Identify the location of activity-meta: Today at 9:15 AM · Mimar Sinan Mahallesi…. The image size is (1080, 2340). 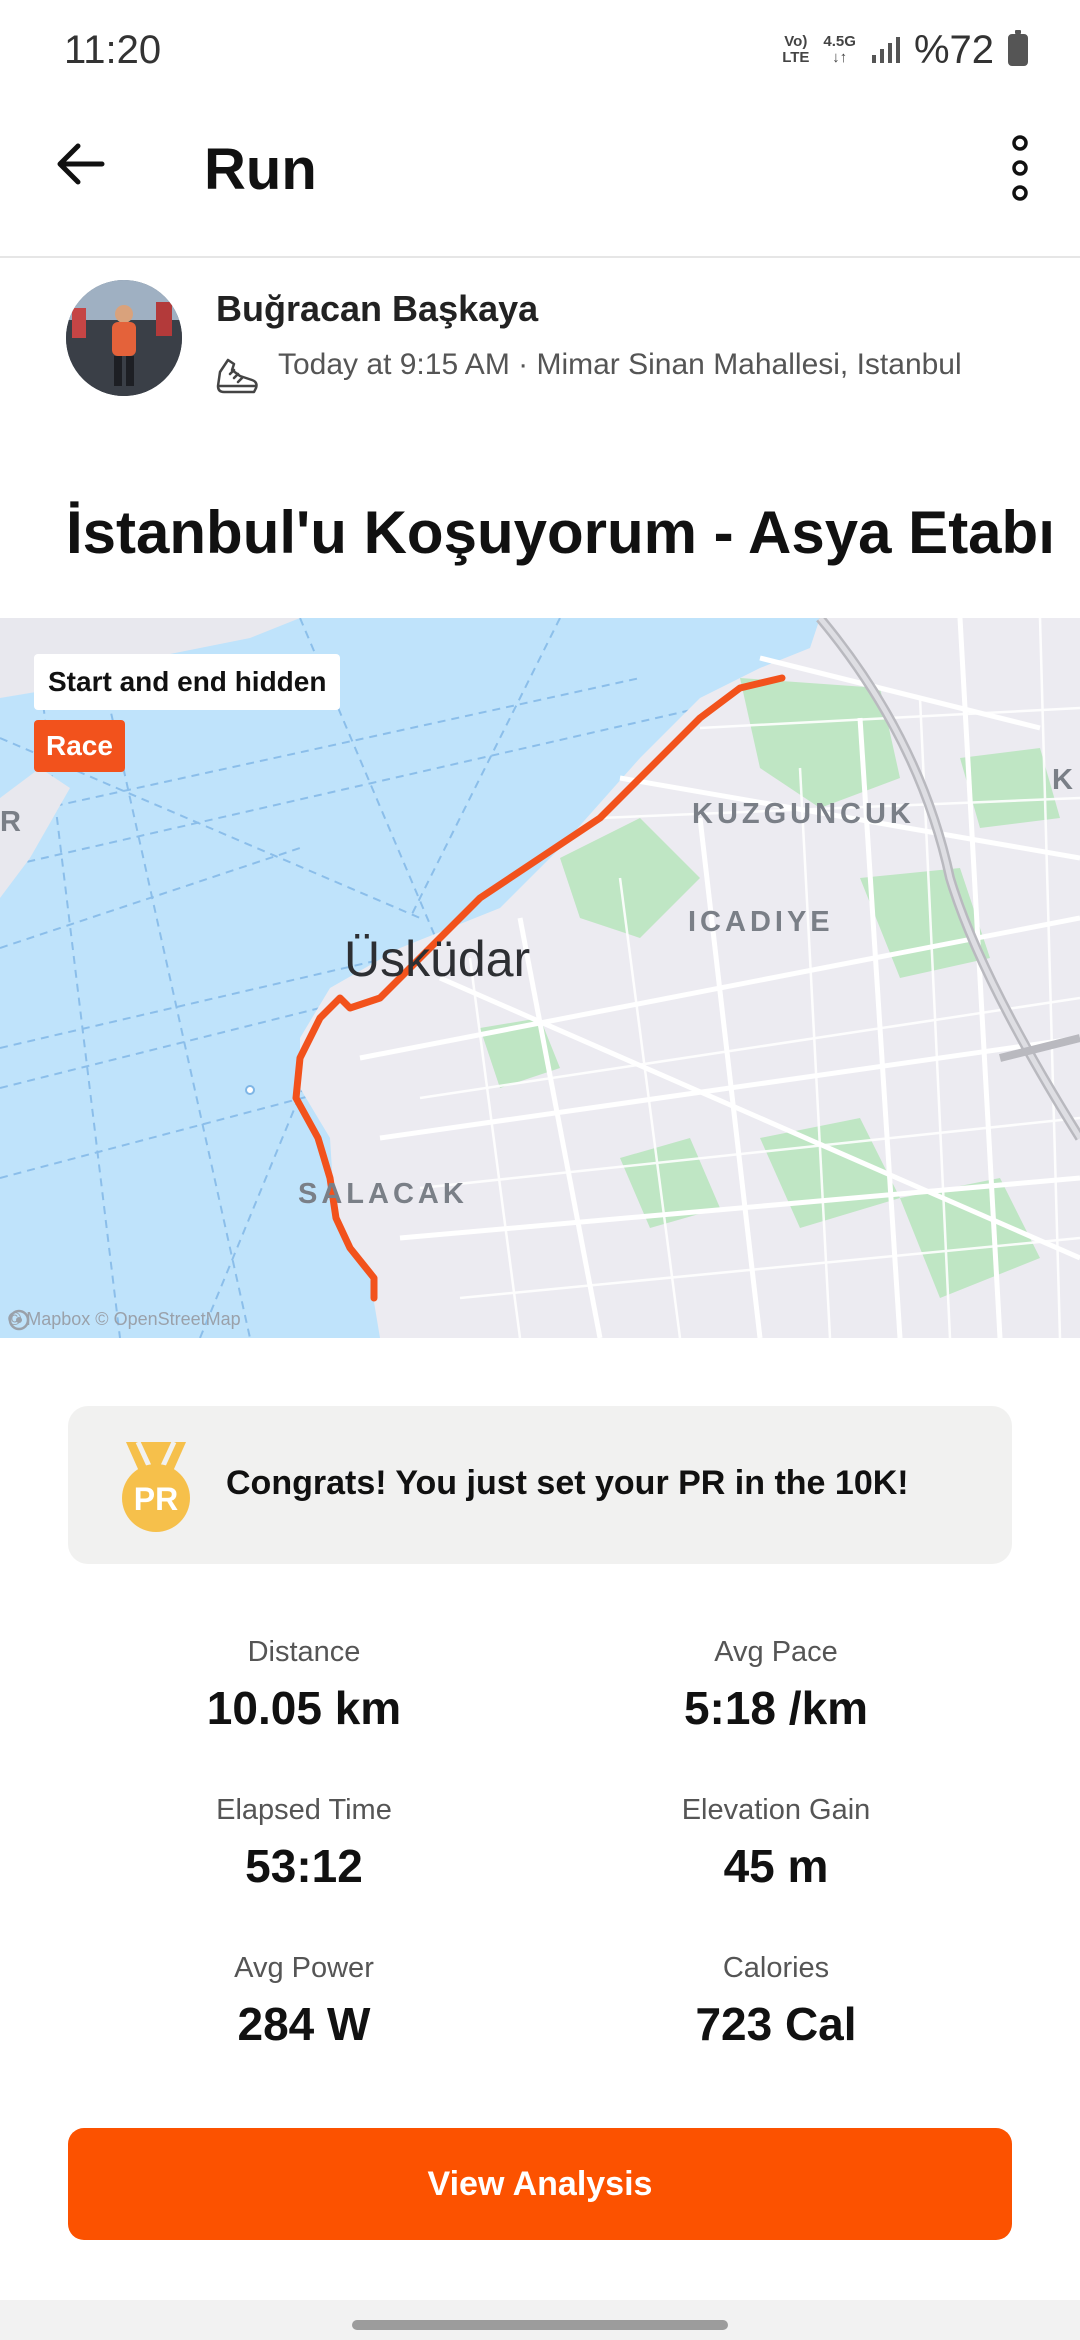
(620, 364).